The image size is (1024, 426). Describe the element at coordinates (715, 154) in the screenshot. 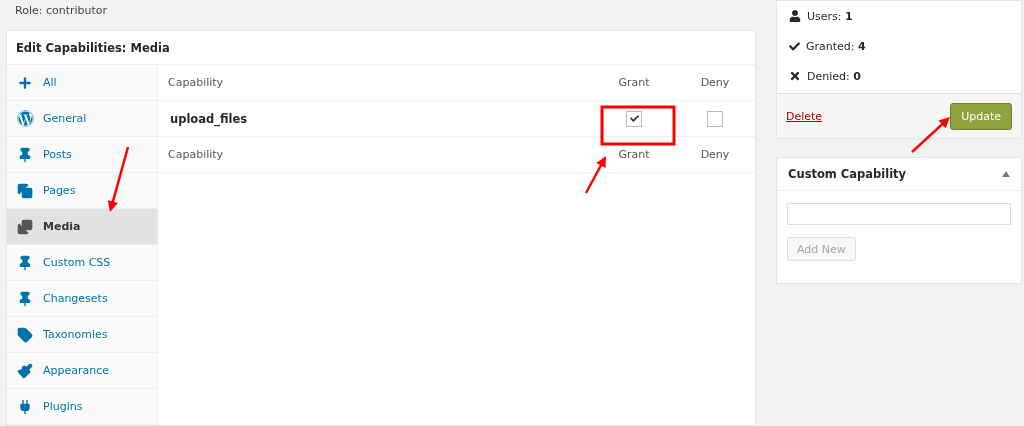

I see `column-footer: Deny` at that location.